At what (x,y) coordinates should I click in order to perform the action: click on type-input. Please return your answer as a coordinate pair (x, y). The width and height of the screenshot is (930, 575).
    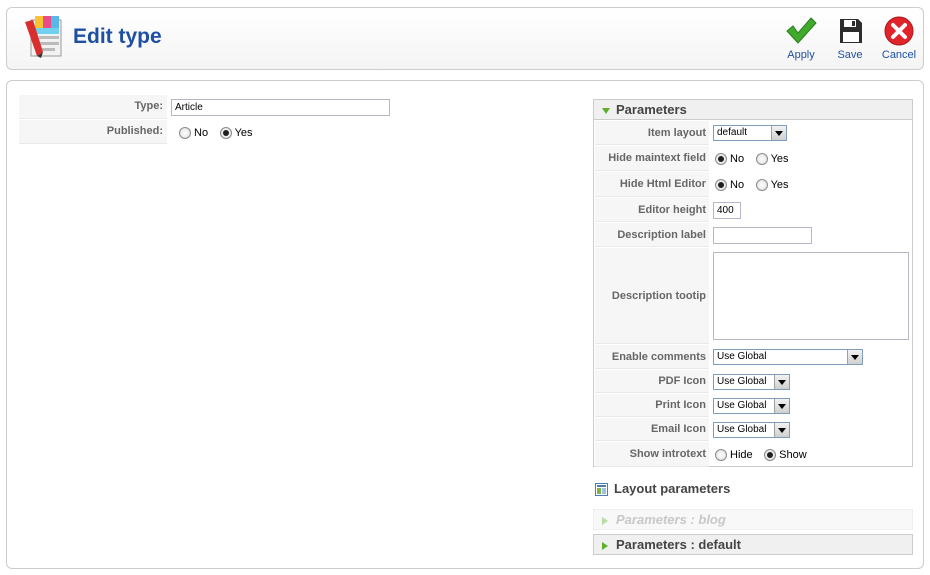
    Looking at the image, I should click on (280, 107).